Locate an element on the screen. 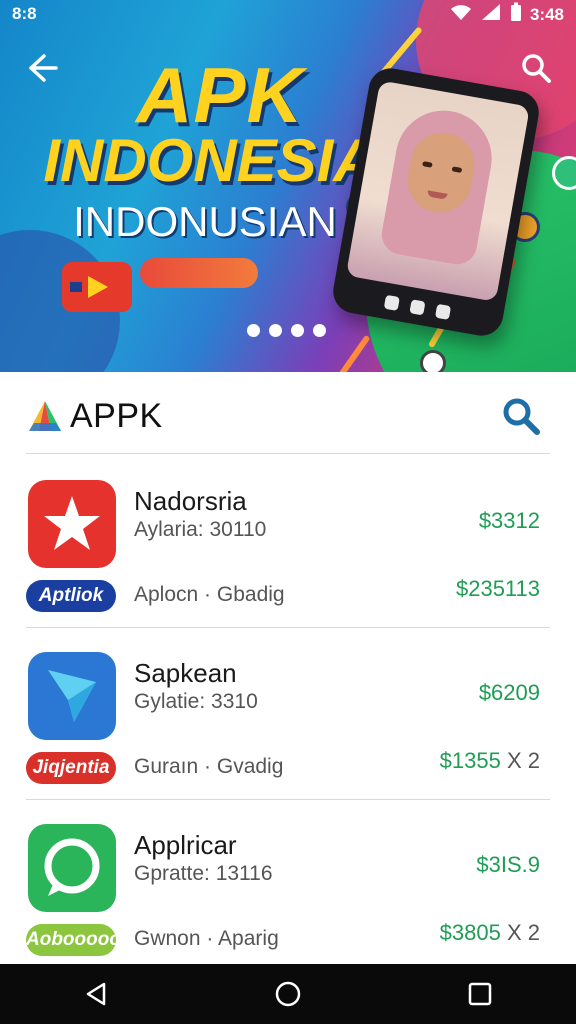 The image size is (576, 1024). status-icons: 3:48 is located at coordinates (507, 14).